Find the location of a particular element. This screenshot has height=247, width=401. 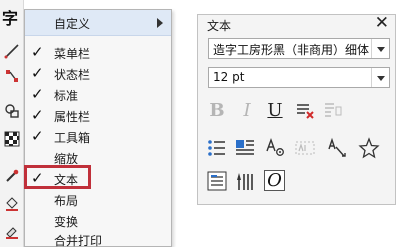

toolbox: 字 is located at coordinates (12, 123).